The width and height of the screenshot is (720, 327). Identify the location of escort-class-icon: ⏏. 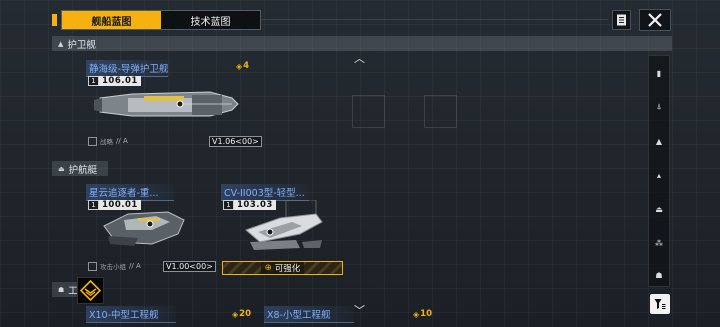
(61, 168).